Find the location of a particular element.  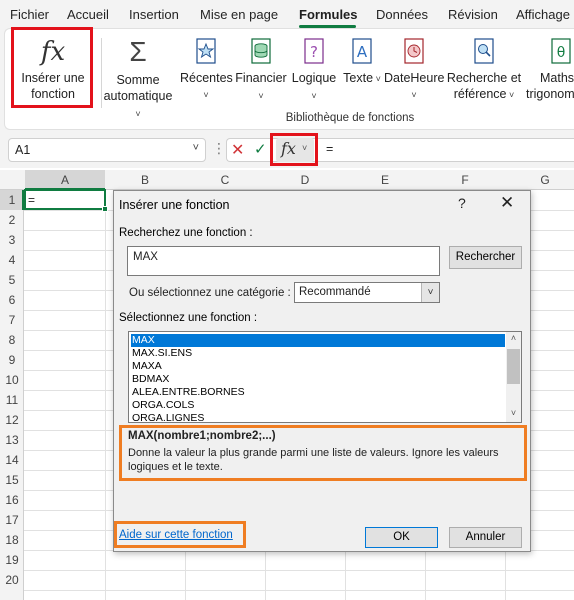

insert-function-button: fx Insérer une fonction is located at coordinates (53, 70).